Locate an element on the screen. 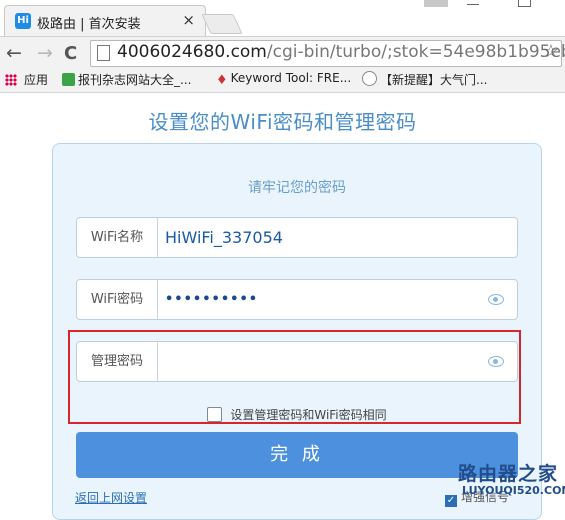 The image size is (565, 520). wifi-name-label: WiFi名称 is located at coordinates (117, 237).